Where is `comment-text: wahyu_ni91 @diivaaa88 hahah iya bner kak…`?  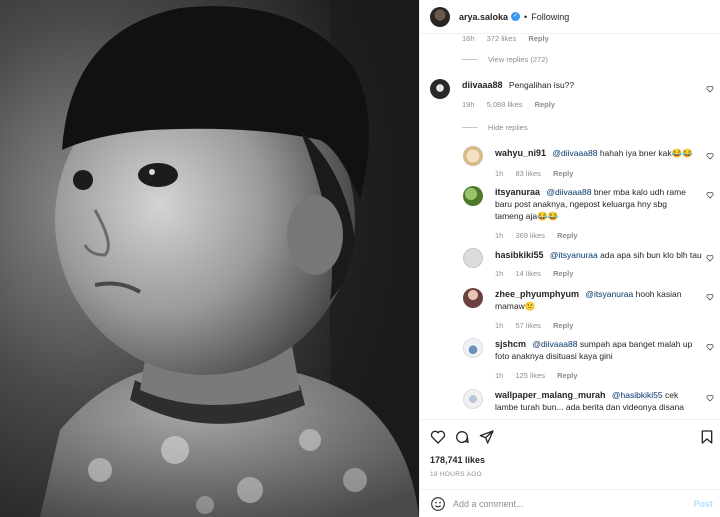
comment-text: wahyu_ni91 @diivaaa88 hahah iya bner kak… is located at coordinates (595, 153).